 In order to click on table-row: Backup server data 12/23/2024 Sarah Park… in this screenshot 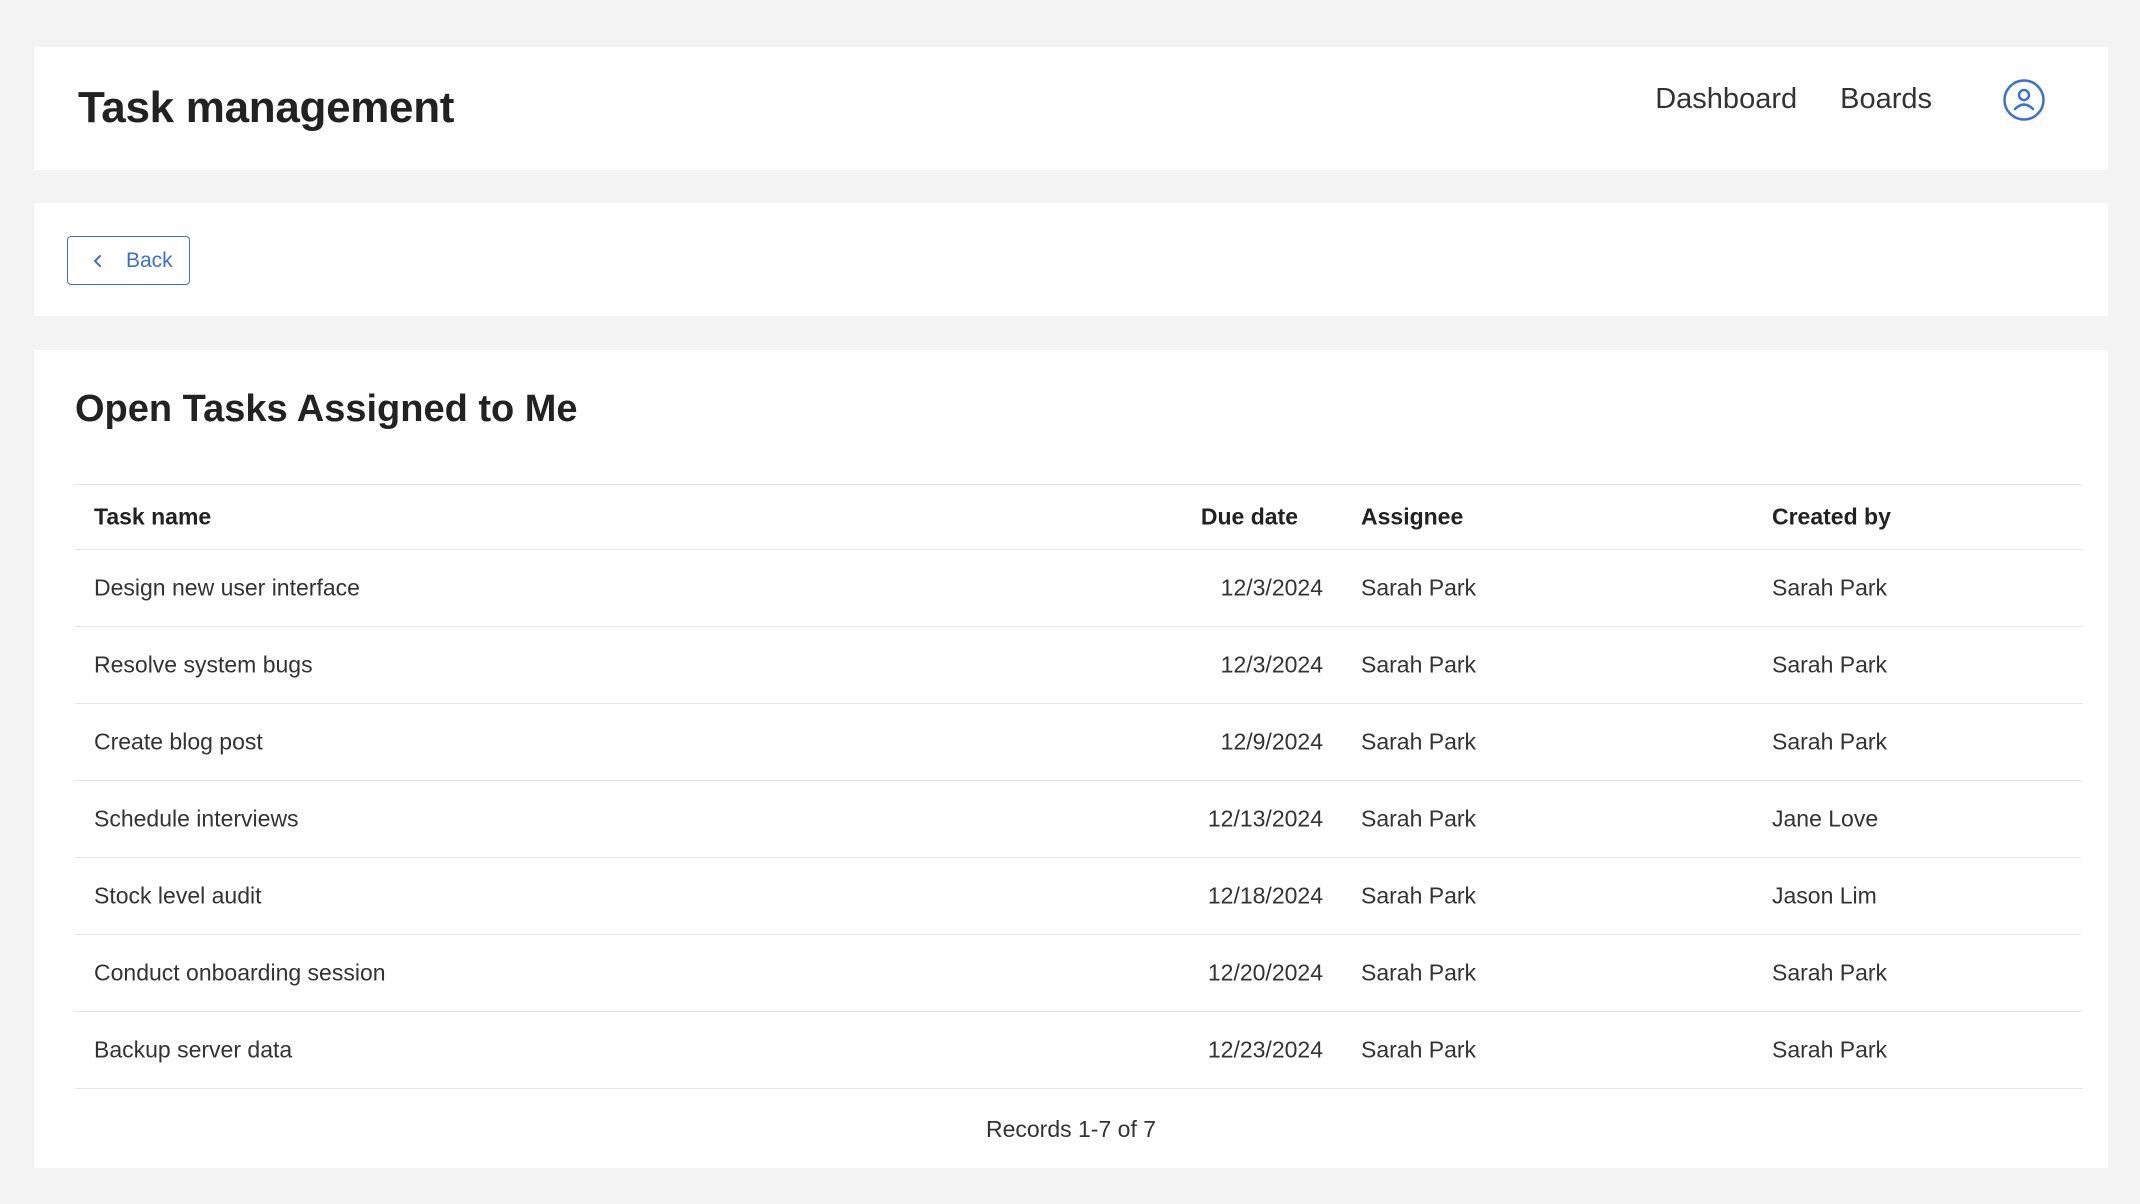, I will do `click(1078, 1050)`.